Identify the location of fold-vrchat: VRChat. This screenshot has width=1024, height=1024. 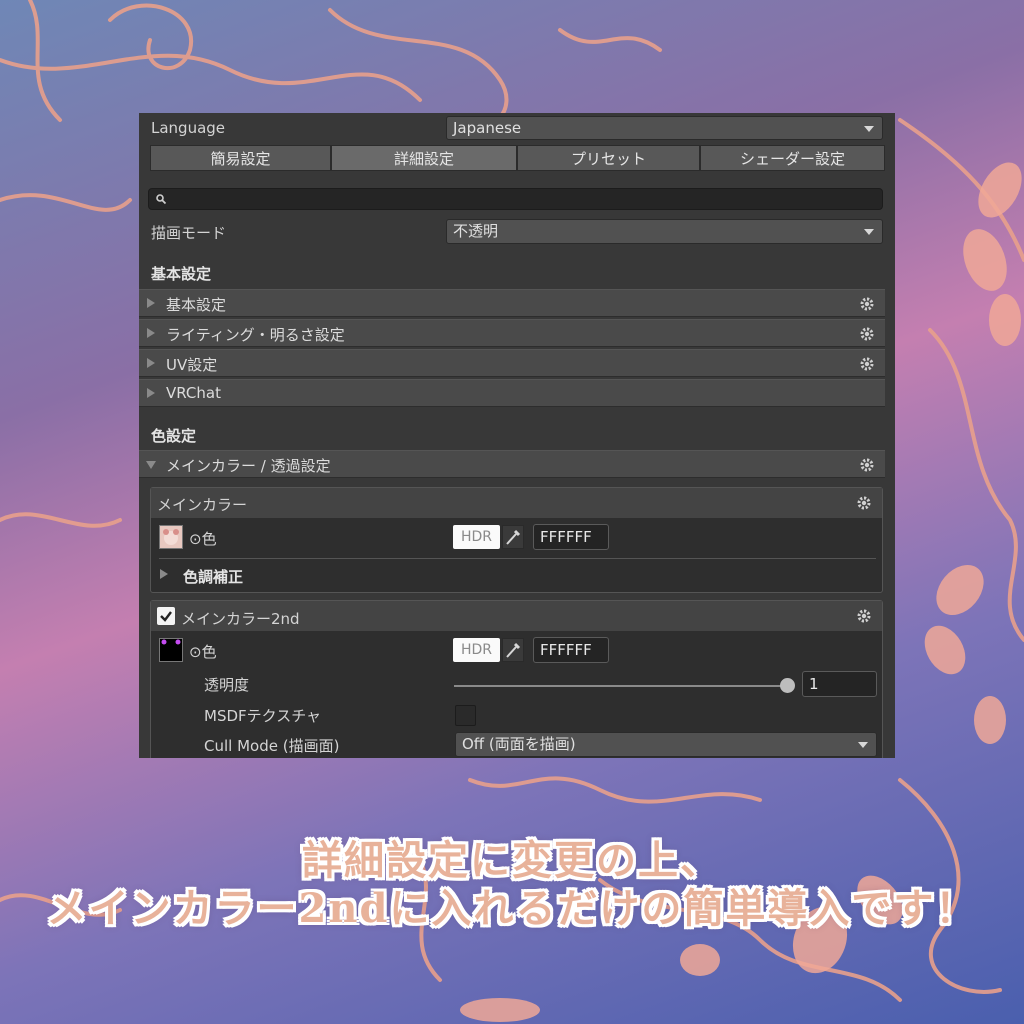
(512, 393).